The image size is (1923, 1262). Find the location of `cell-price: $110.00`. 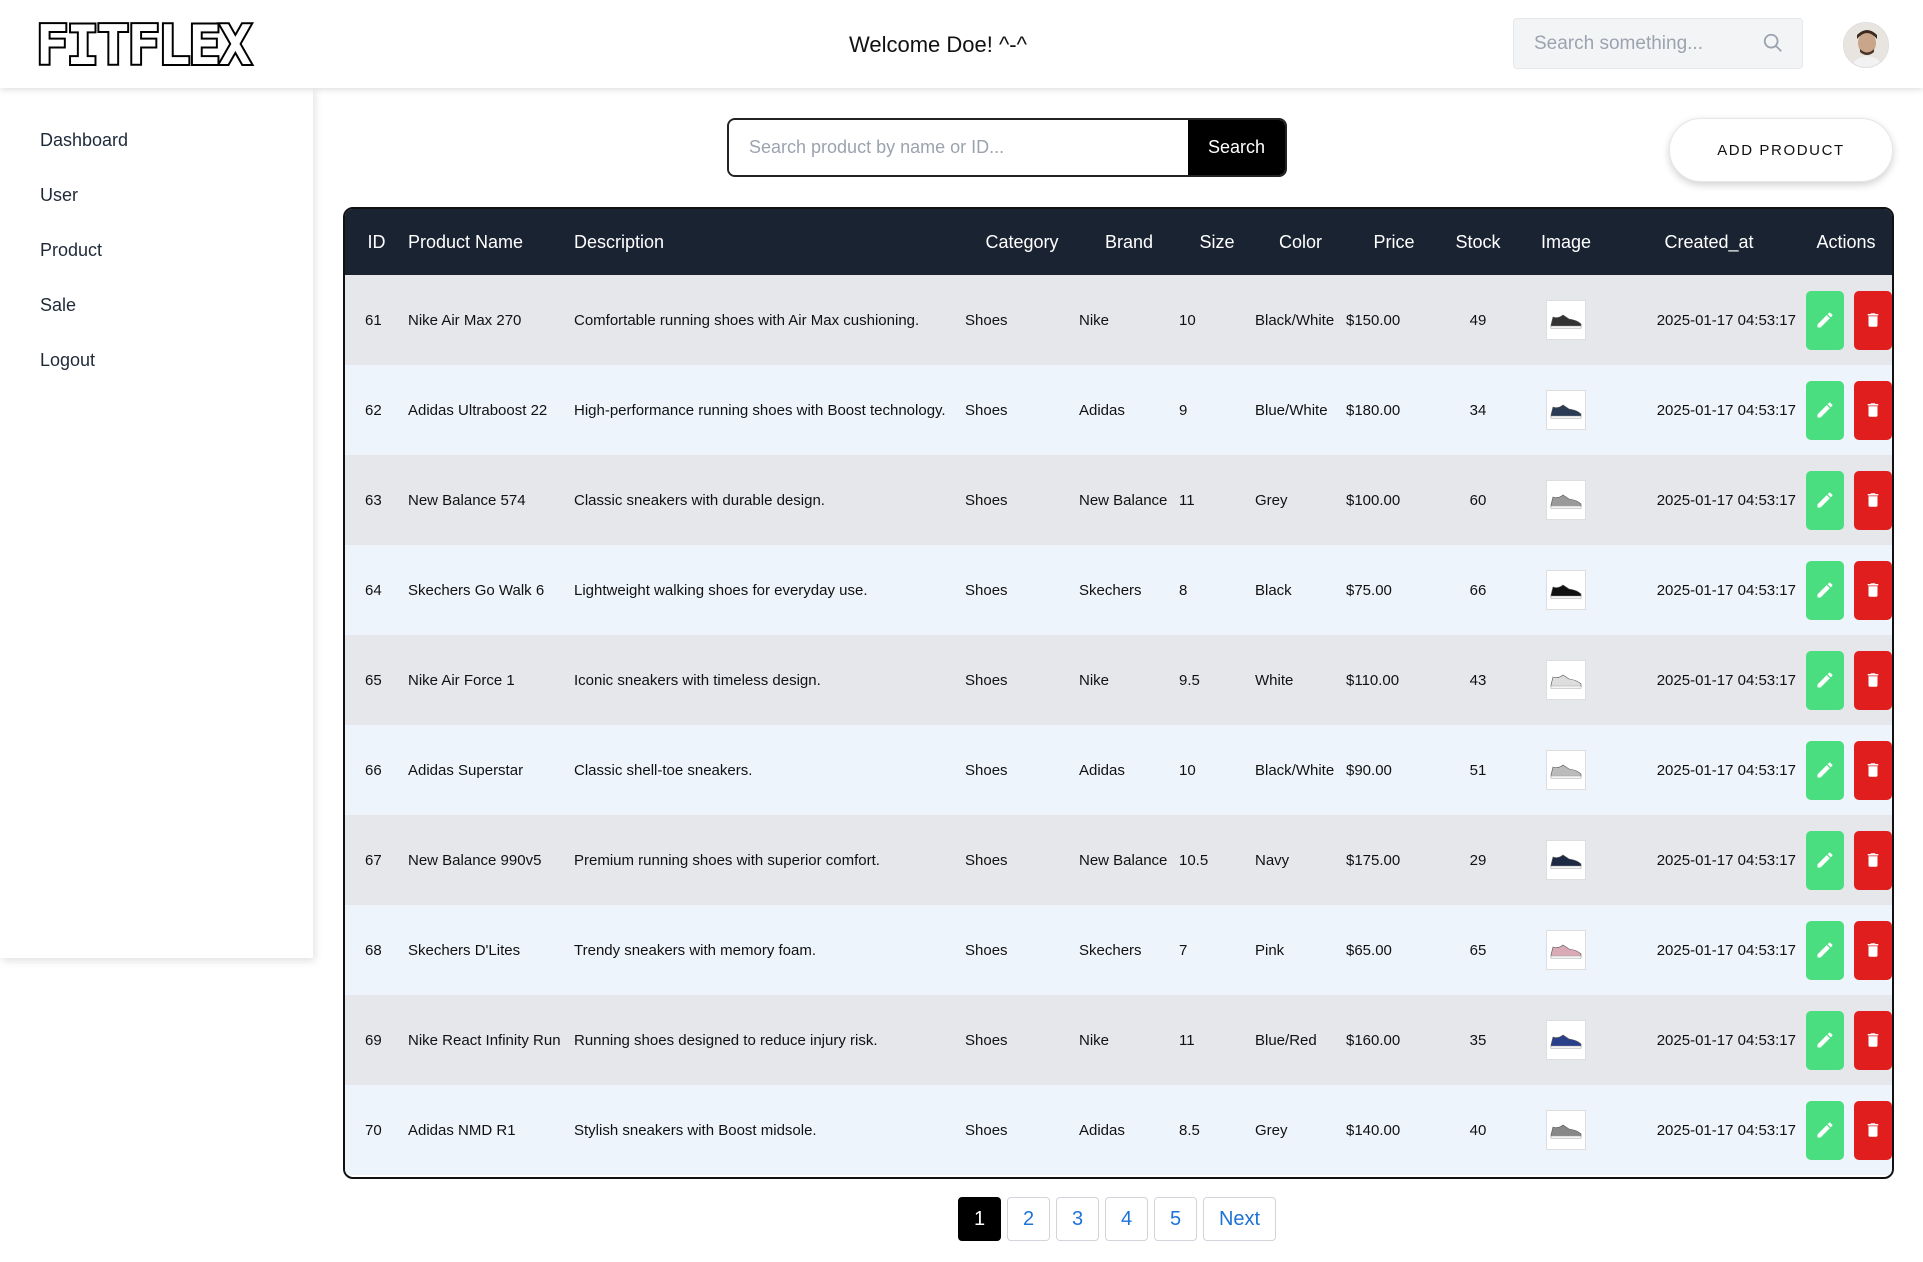

cell-price: $110.00 is located at coordinates (1373, 680).